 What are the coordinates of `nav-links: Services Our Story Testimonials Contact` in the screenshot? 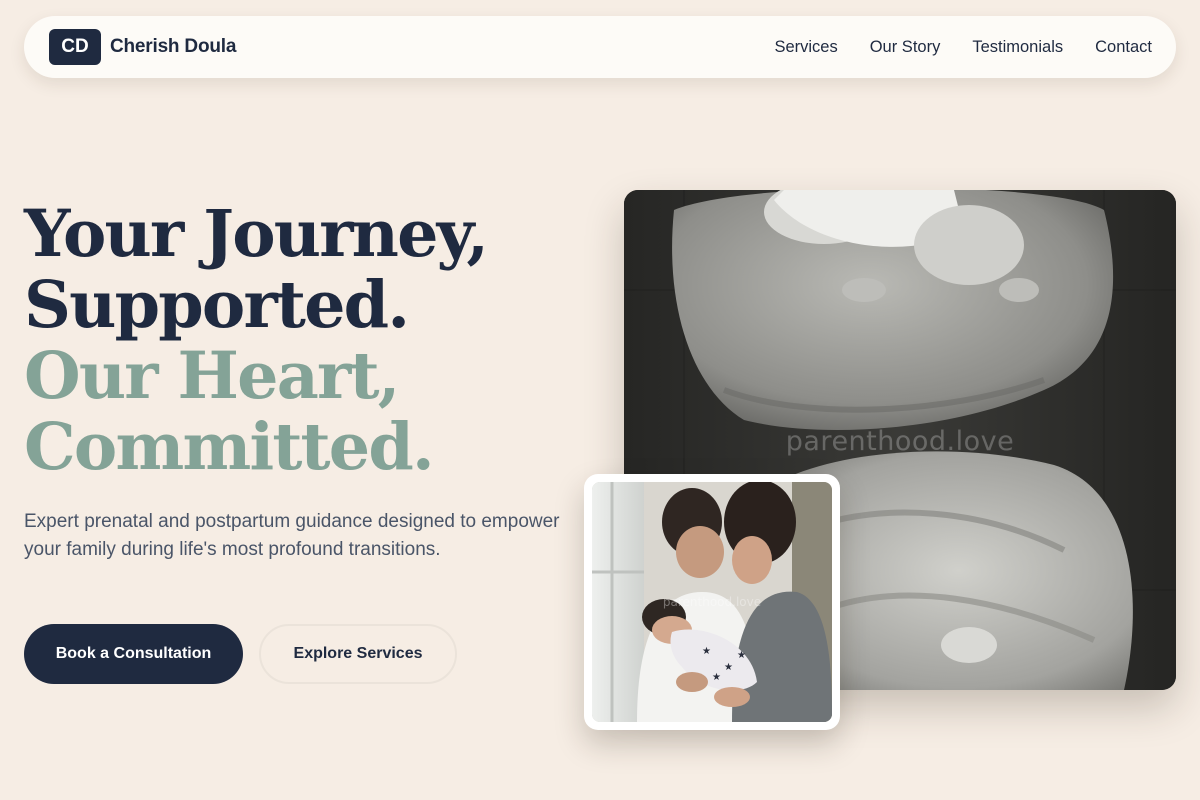 It's located at (963, 47).